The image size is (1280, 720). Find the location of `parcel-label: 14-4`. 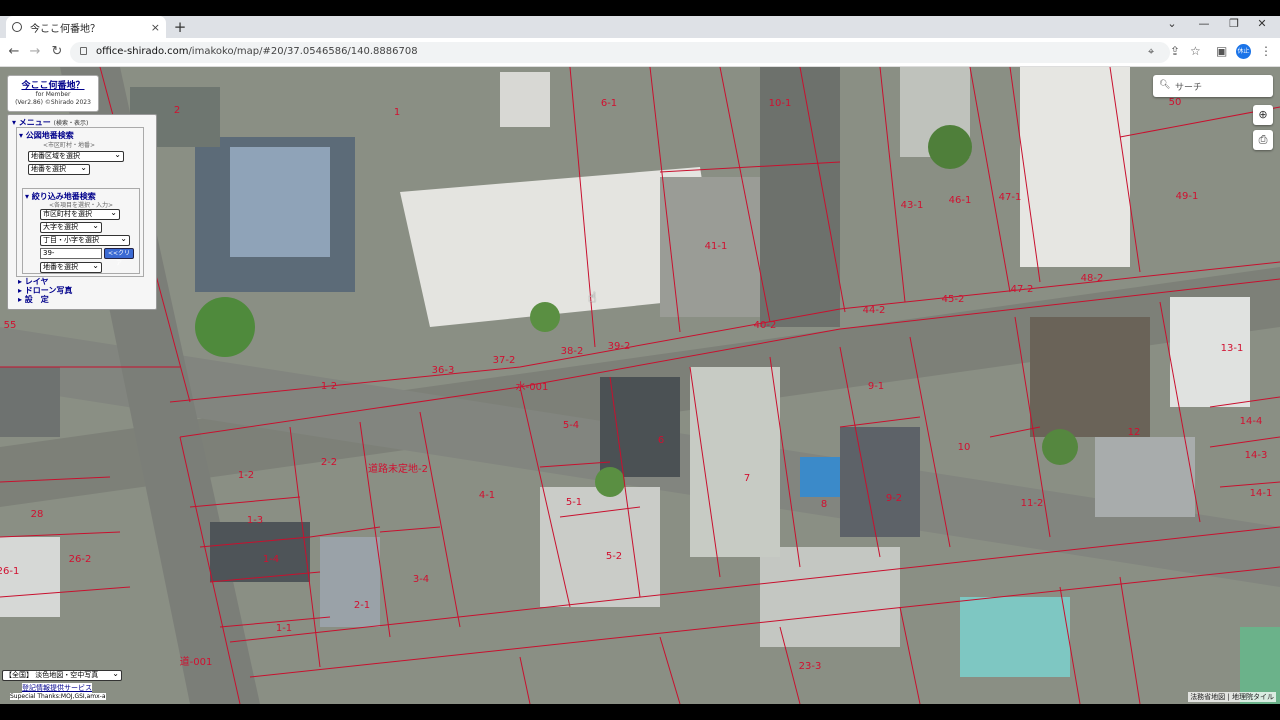

parcel-label: 14-4 is located at coordinates (1251, 421).